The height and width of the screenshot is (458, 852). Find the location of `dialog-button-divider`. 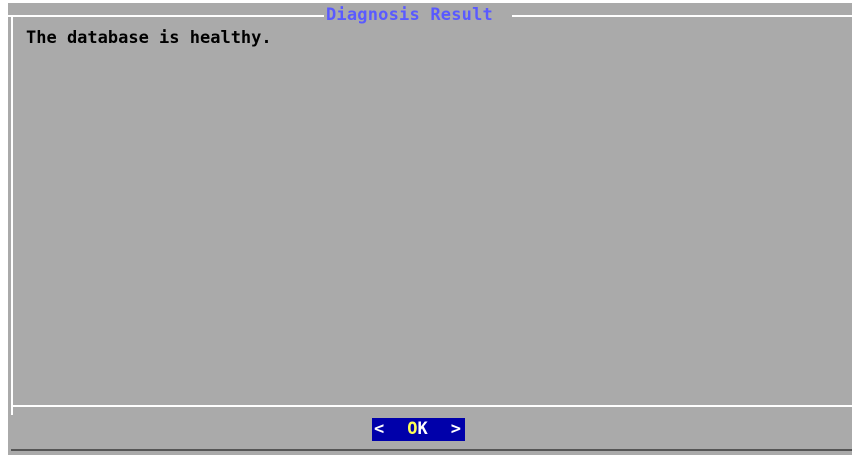

dialog-button-divider is located at coordinates (431, 406).